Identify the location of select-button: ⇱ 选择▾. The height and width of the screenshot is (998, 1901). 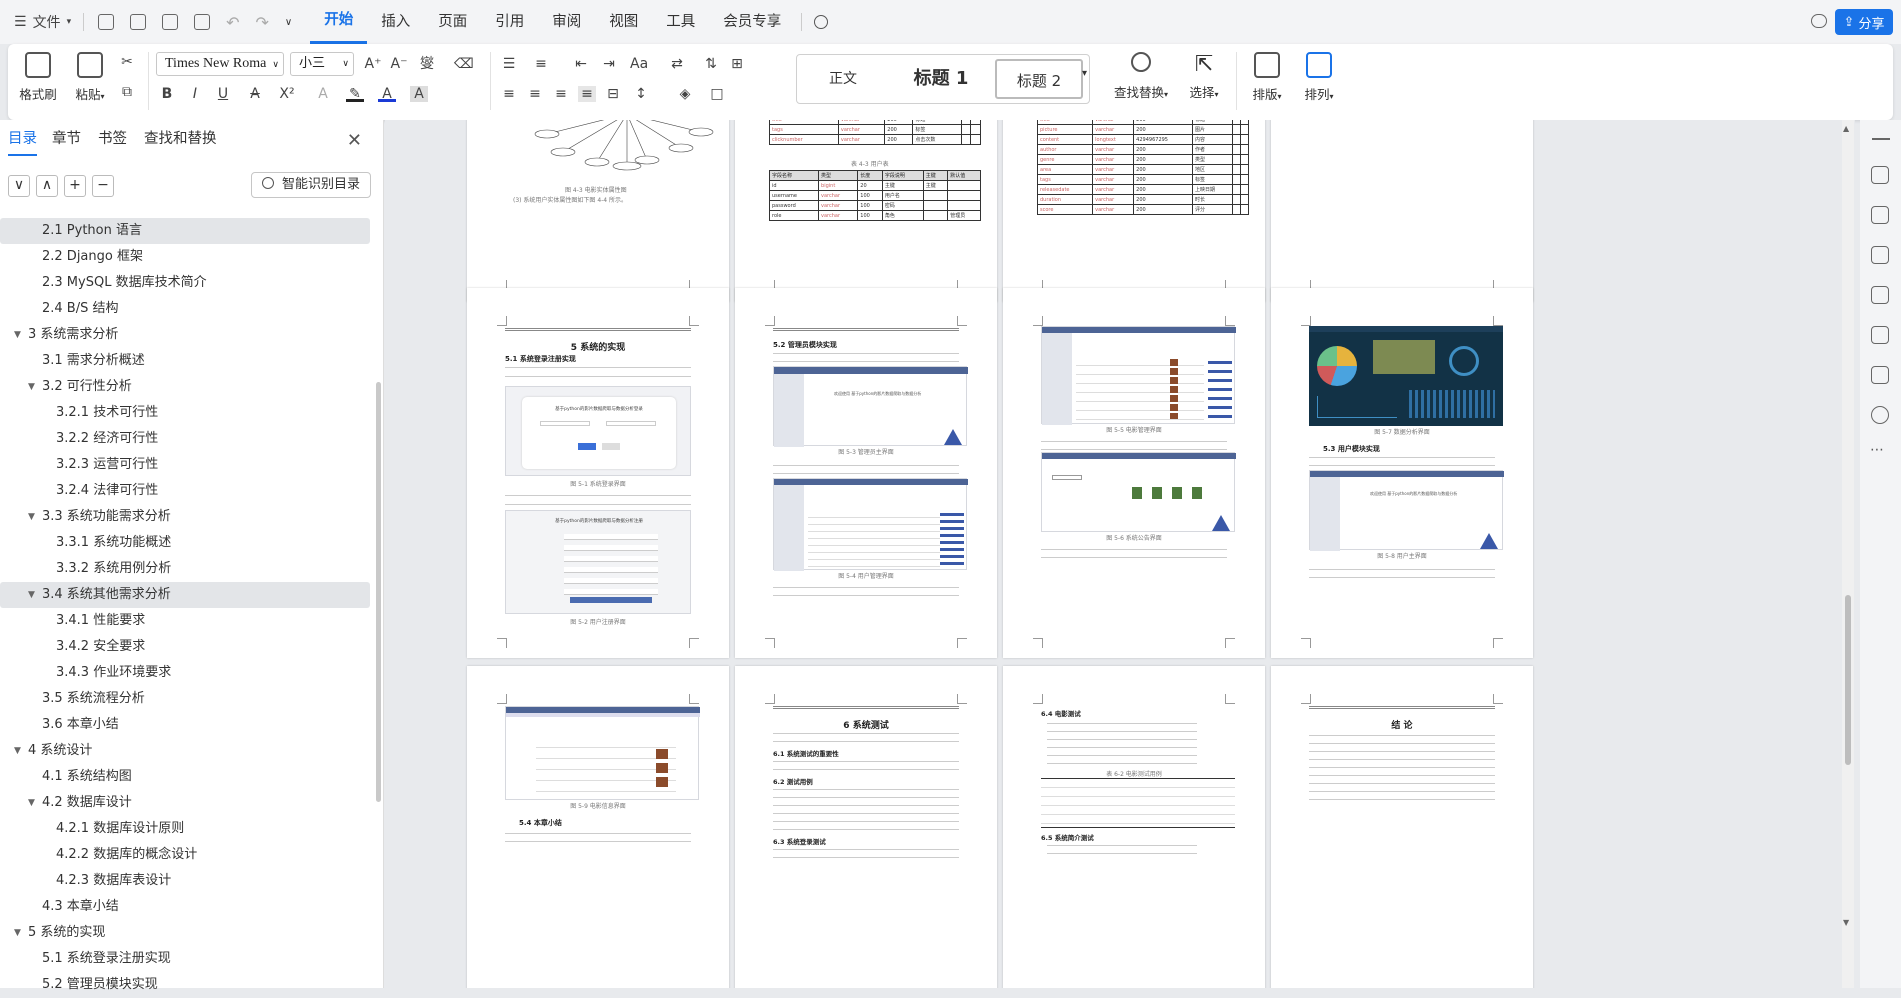
(1204, 76).